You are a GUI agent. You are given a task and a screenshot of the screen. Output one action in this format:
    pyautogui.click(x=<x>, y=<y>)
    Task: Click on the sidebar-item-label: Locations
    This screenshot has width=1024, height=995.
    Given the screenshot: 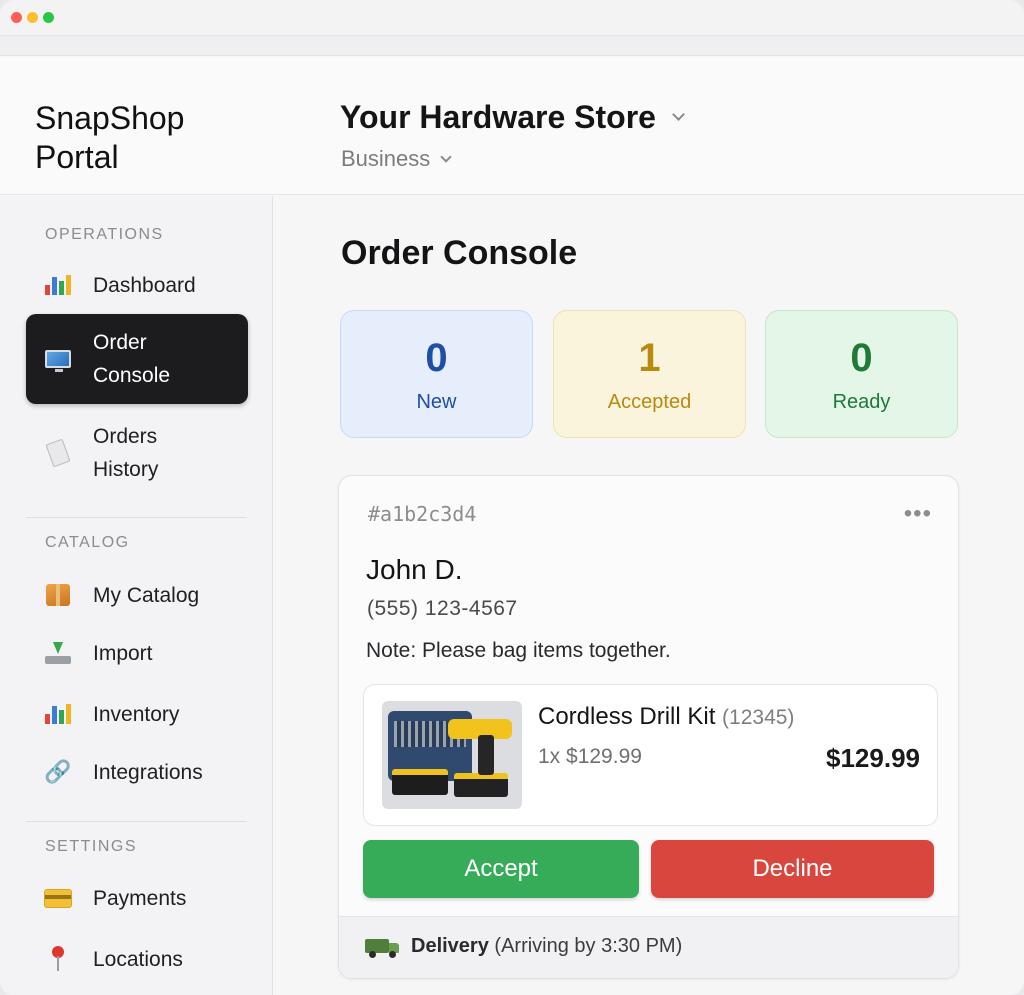 What is the action you would take?
    pyautogui.click(x=138, y=959)
    